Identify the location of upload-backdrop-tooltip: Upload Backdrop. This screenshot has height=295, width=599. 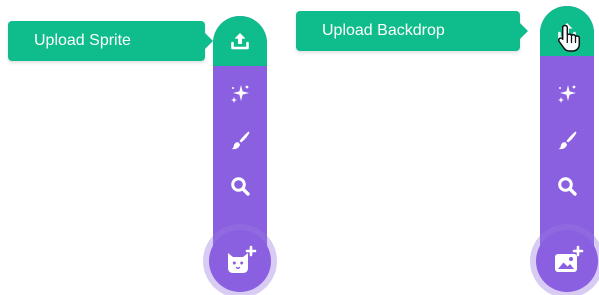
(412, 31).